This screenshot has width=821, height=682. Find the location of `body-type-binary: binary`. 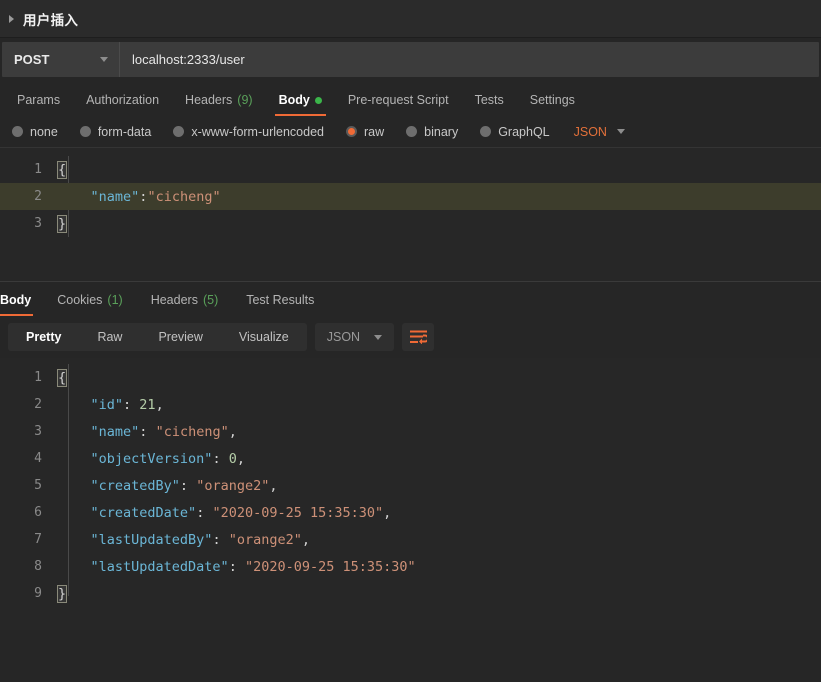

body-type-binary: binary is located at coordinates (432, 132).